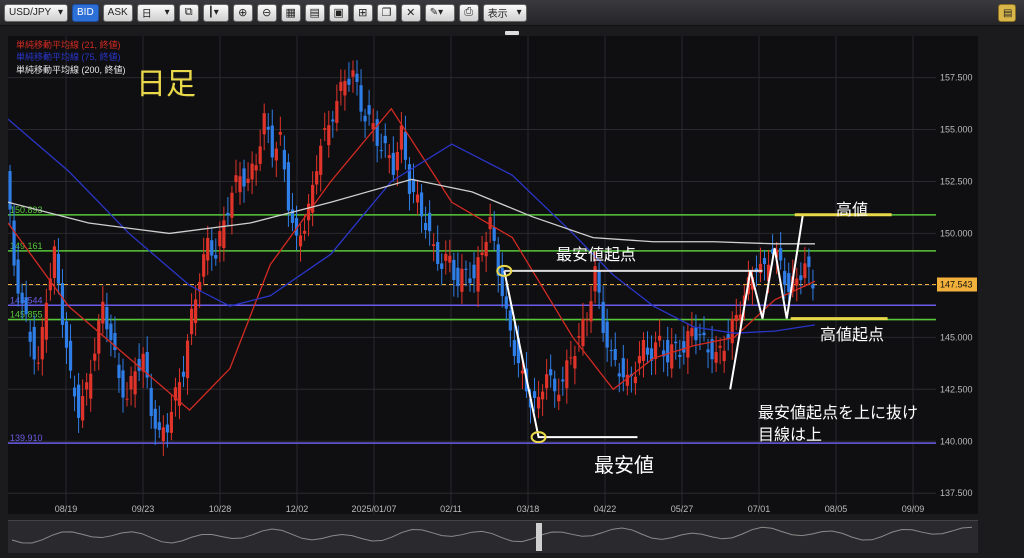 This screenshot has height=558, width=1024. I want to click on indicator-icon: ▤, so click(314, 12).